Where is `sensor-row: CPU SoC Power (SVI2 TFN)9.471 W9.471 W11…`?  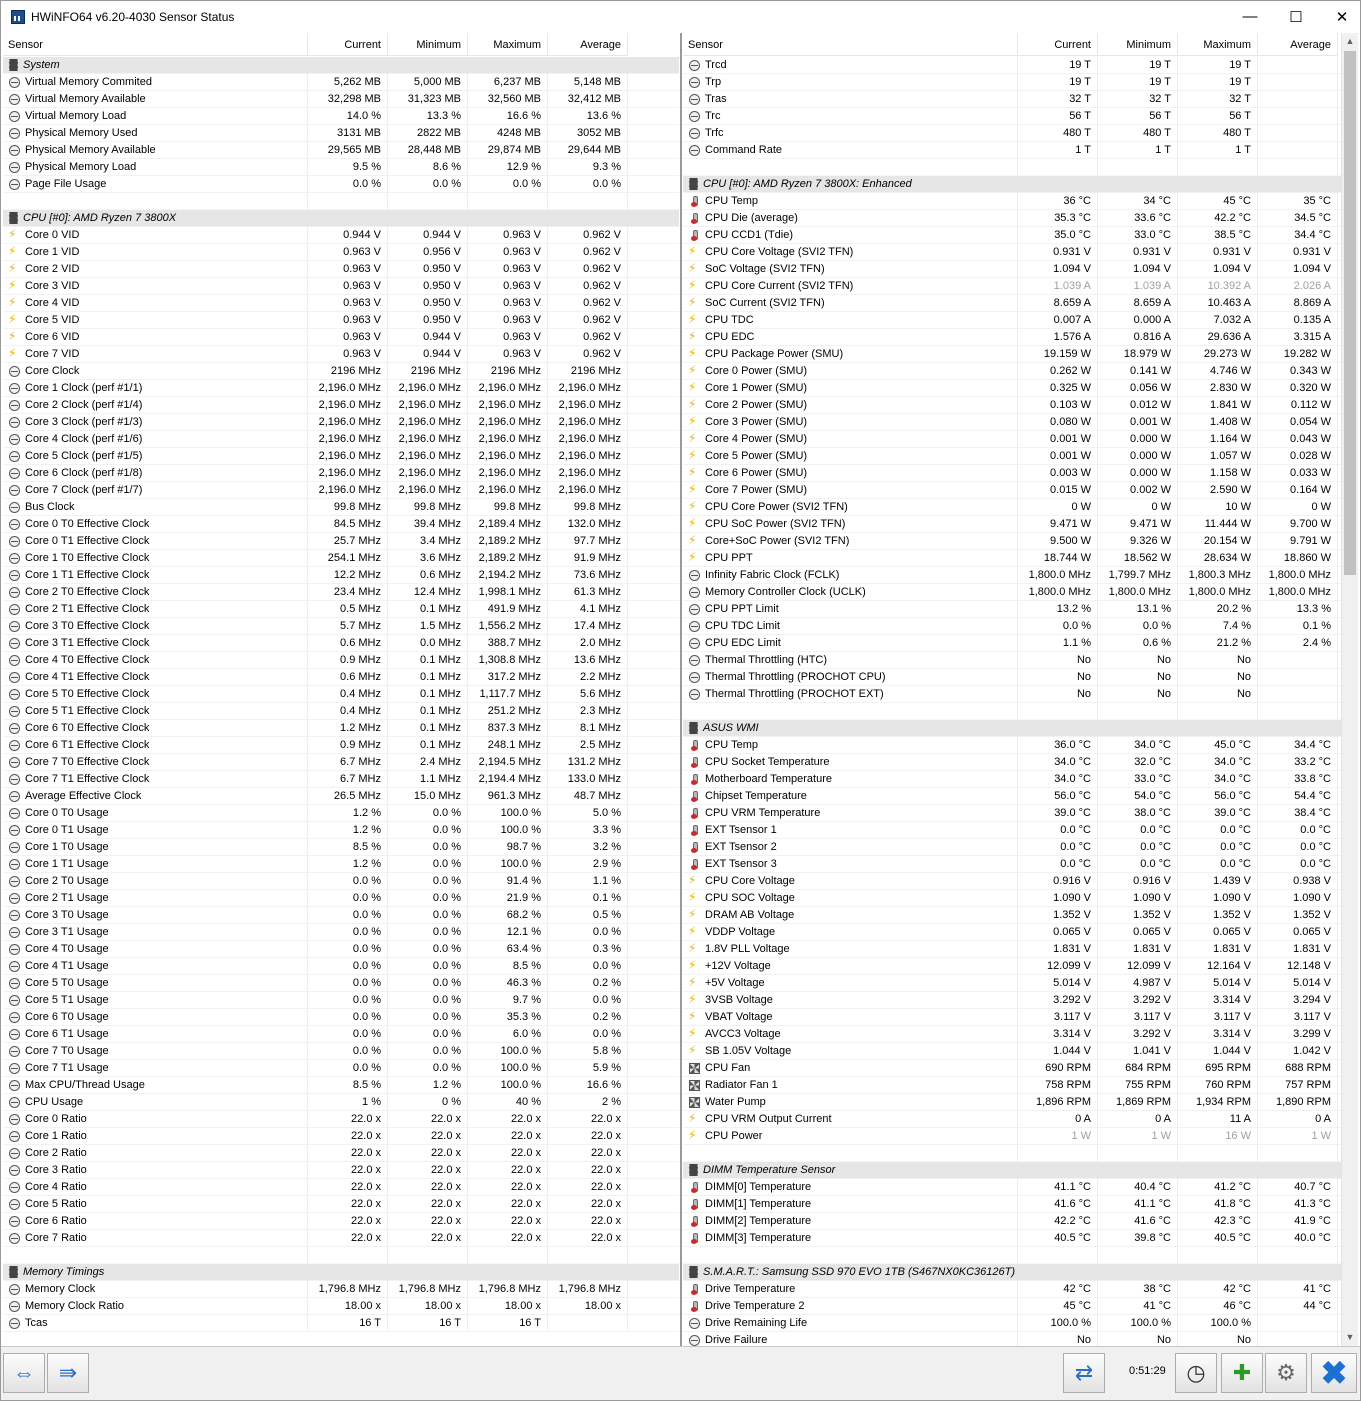
sensor-row: CPU SoC Power (SVI2 TFN)9.471 W9.471 W11… is located at coordinates (1012, 524).